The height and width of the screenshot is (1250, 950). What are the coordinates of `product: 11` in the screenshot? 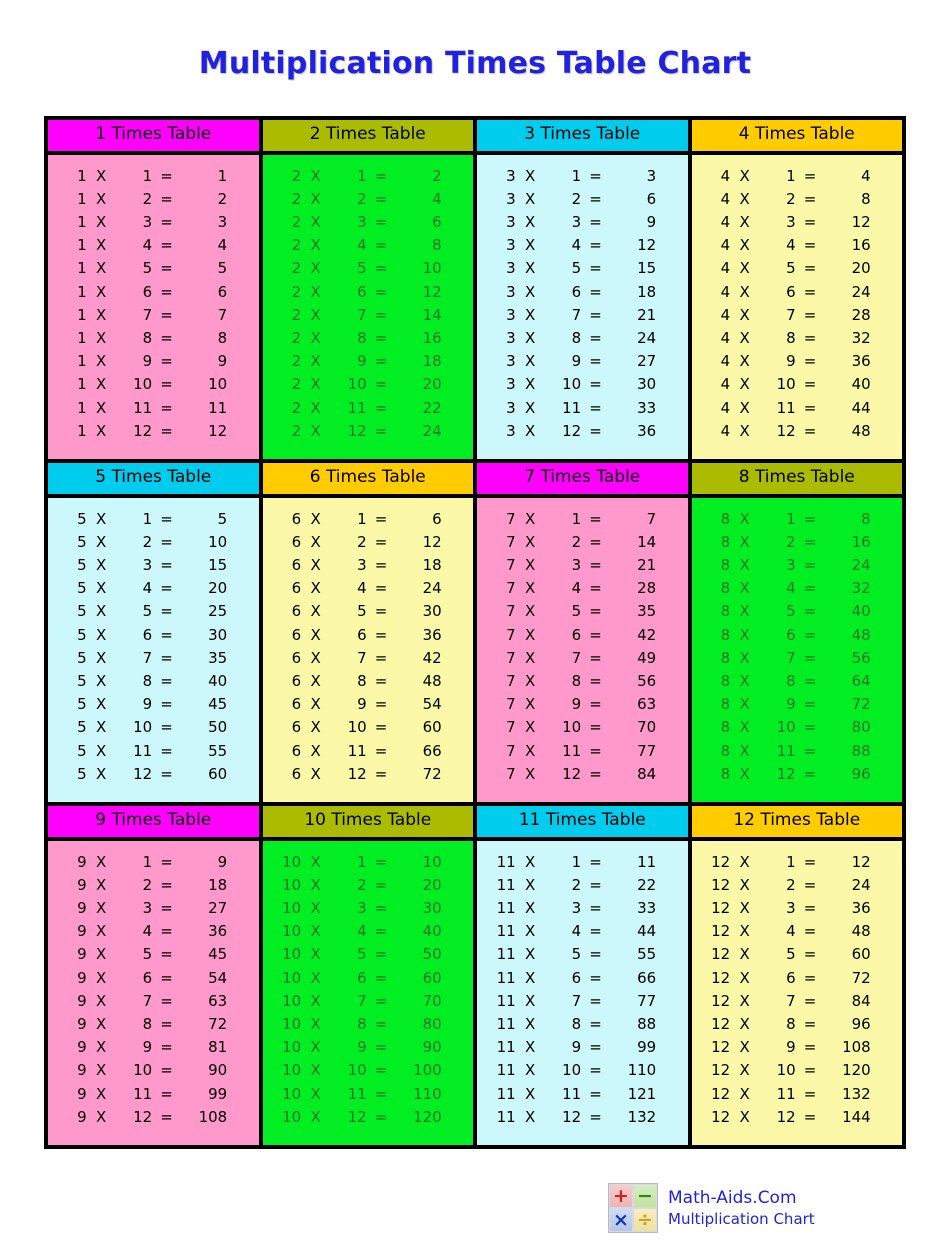 It's located at (218, 407).